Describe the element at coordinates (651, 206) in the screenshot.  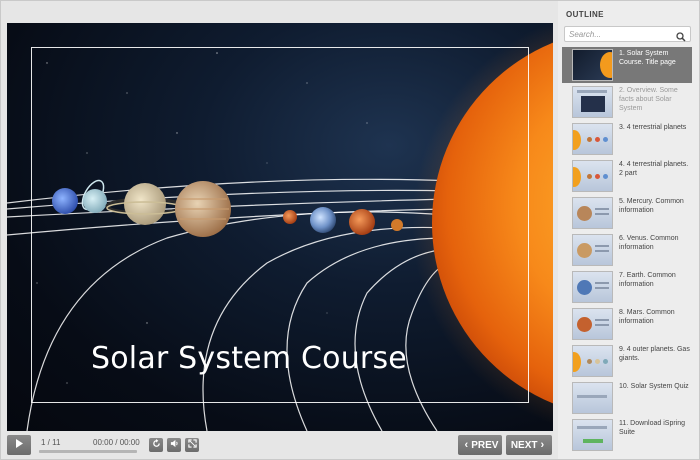
I see `outline-item-label: 5. Mercury. Common information` at that location.